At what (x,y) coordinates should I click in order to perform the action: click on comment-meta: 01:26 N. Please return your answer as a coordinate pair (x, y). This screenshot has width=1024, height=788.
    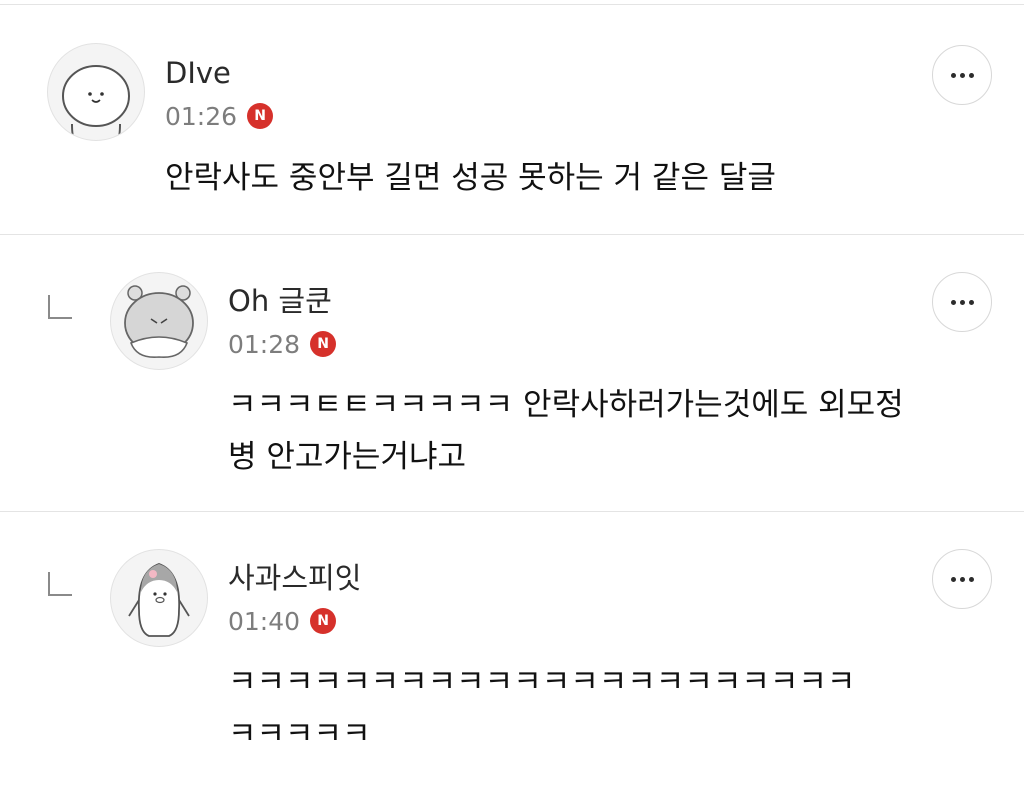
    Looking at the image, I should click on (219, 116).